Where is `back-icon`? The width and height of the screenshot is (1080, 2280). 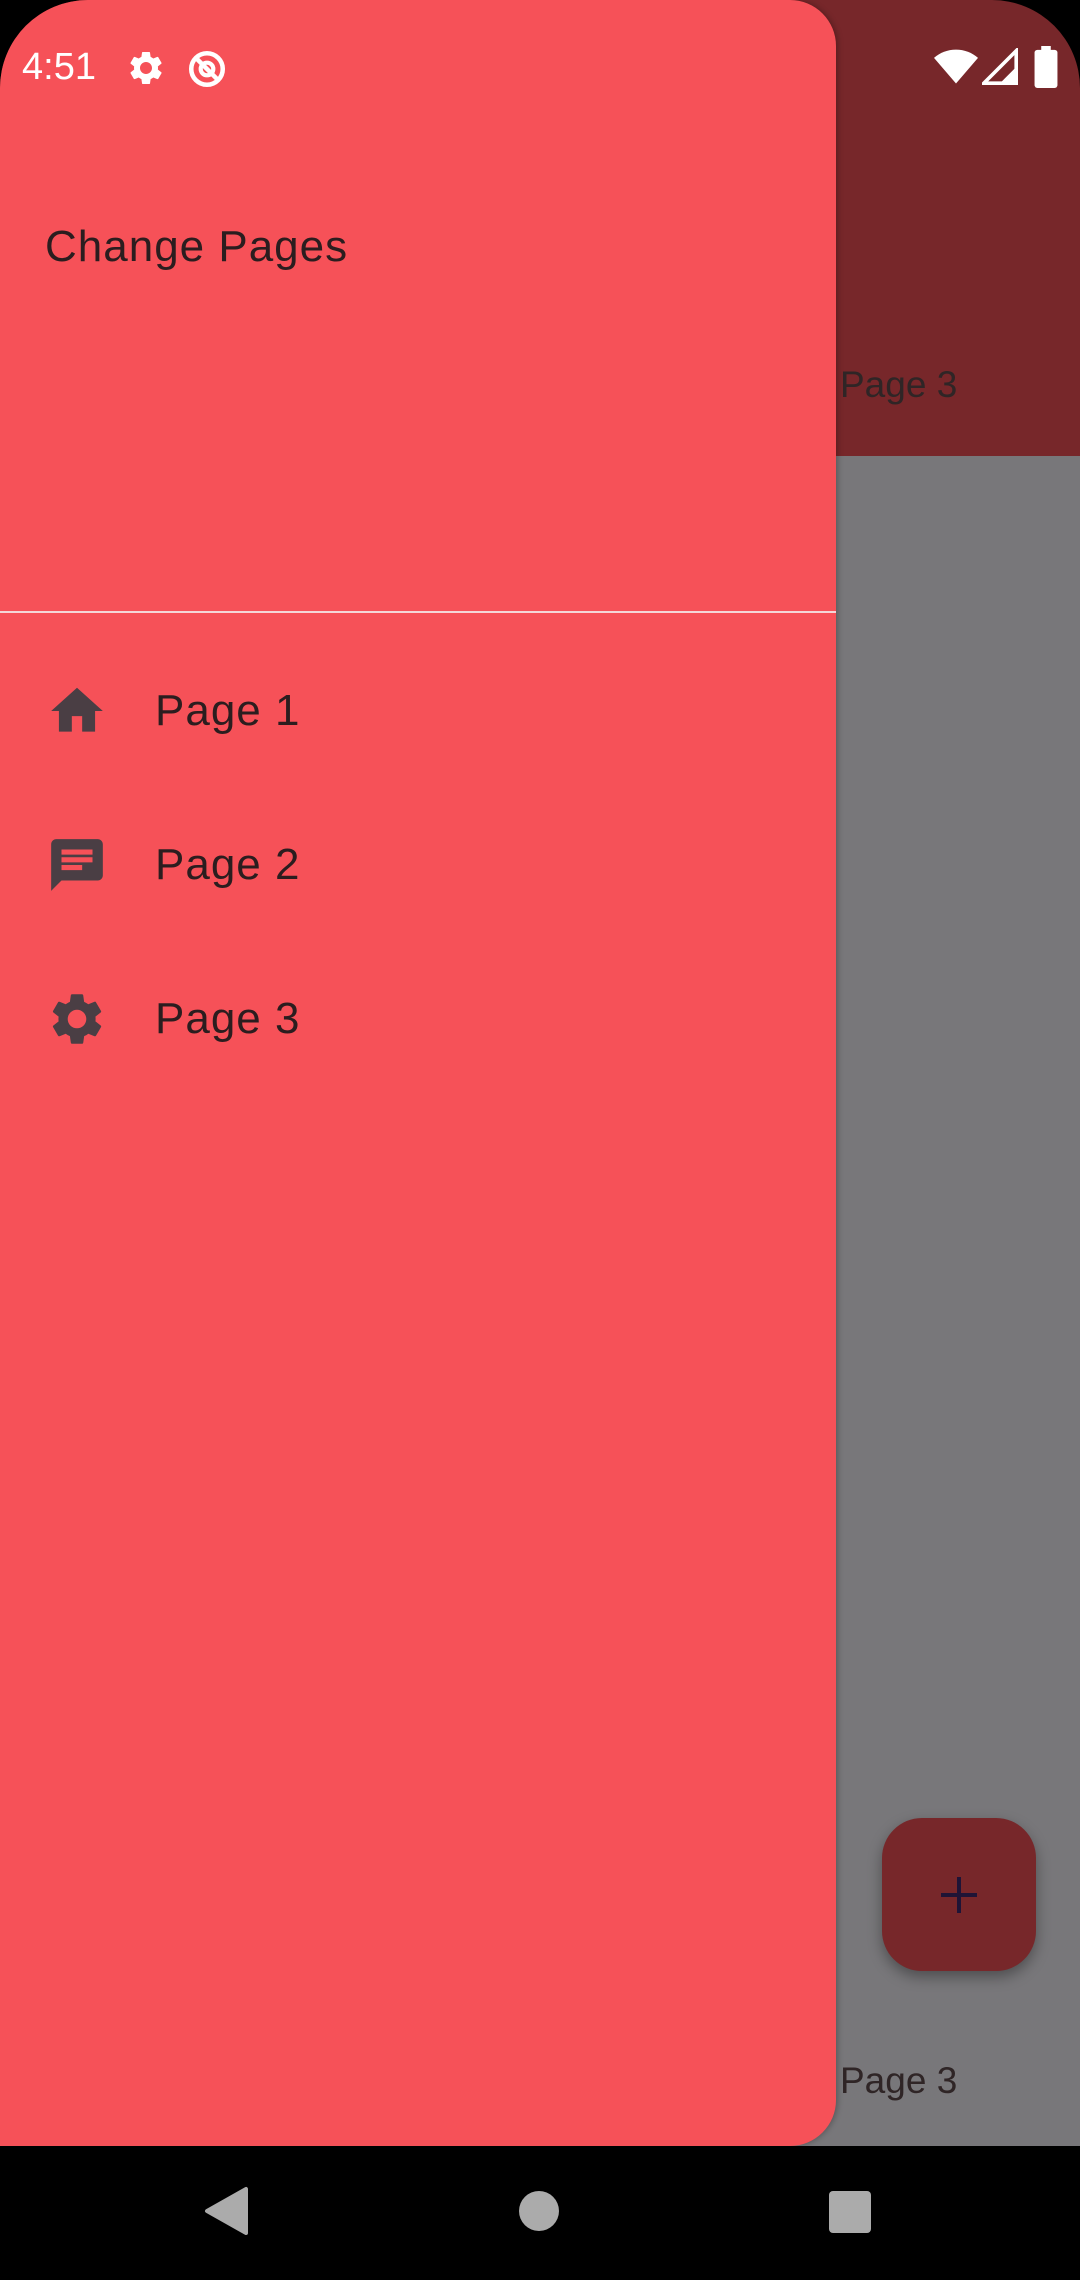
back-icon is located at coordinates (226, 2211).